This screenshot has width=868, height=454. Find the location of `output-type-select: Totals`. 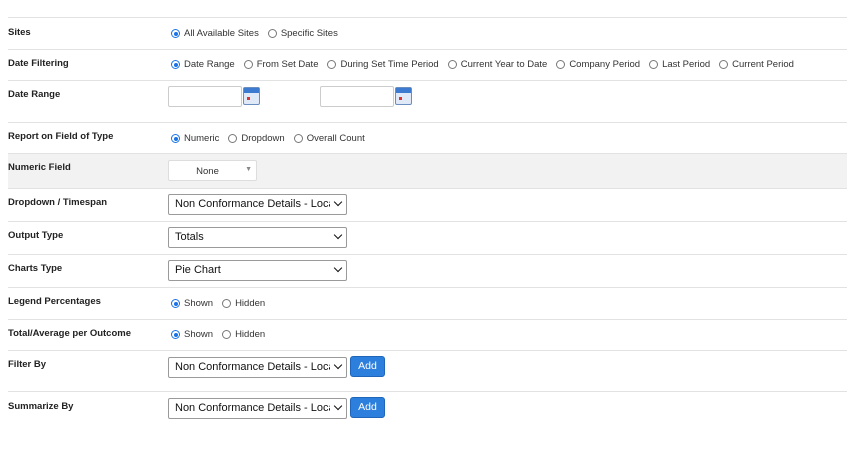

output-type-select: Totals is located at coordinates (257, 237).